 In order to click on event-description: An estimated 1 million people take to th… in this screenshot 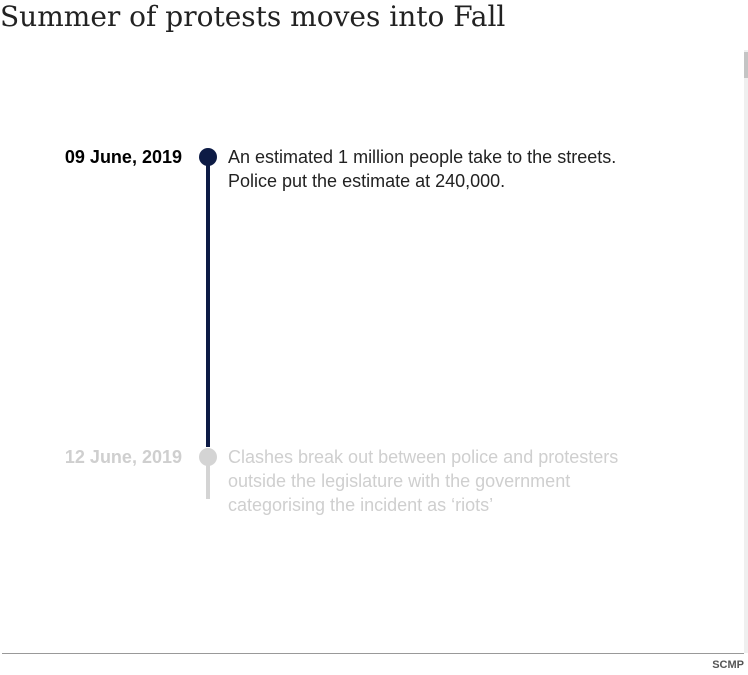, I will do `click(422, 169)`.